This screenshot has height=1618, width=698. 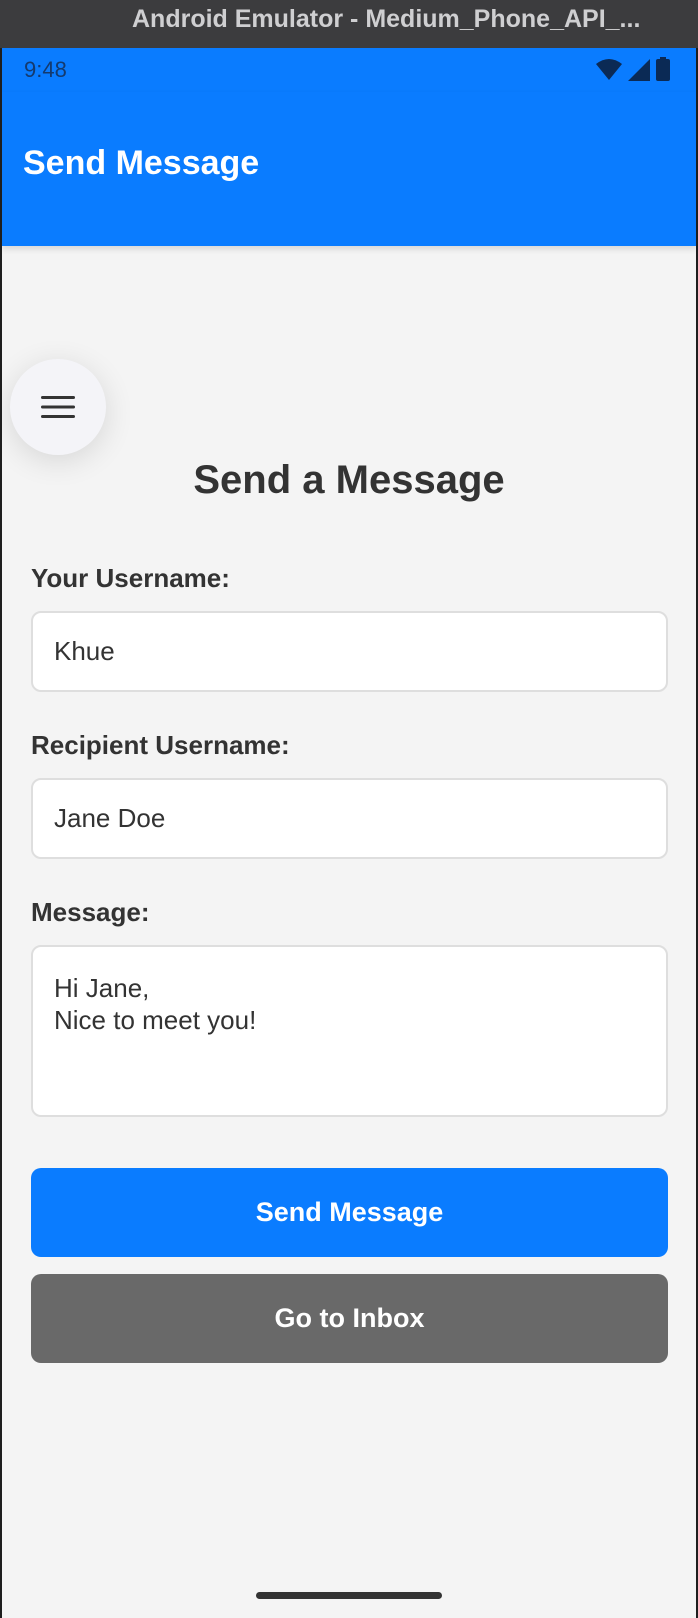 I want to click on go-to-inbox-button: Go to Inbox, so click(x=349, y=1318).